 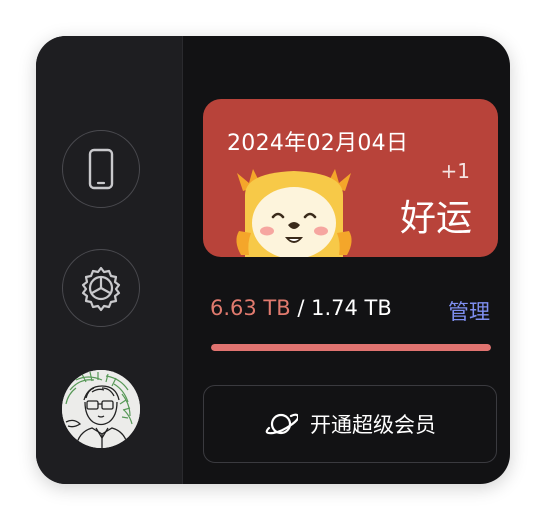 I want to click on phone-button, so click(x=101, y=169).